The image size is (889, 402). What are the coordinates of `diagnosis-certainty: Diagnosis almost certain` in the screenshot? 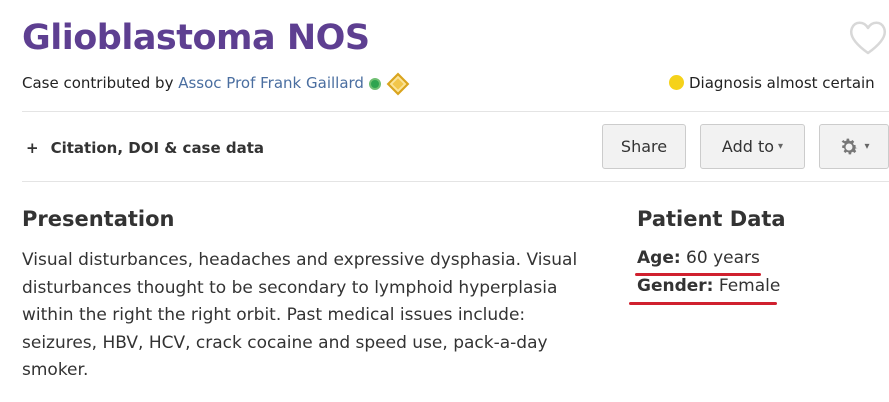 It's located at (772, 83).